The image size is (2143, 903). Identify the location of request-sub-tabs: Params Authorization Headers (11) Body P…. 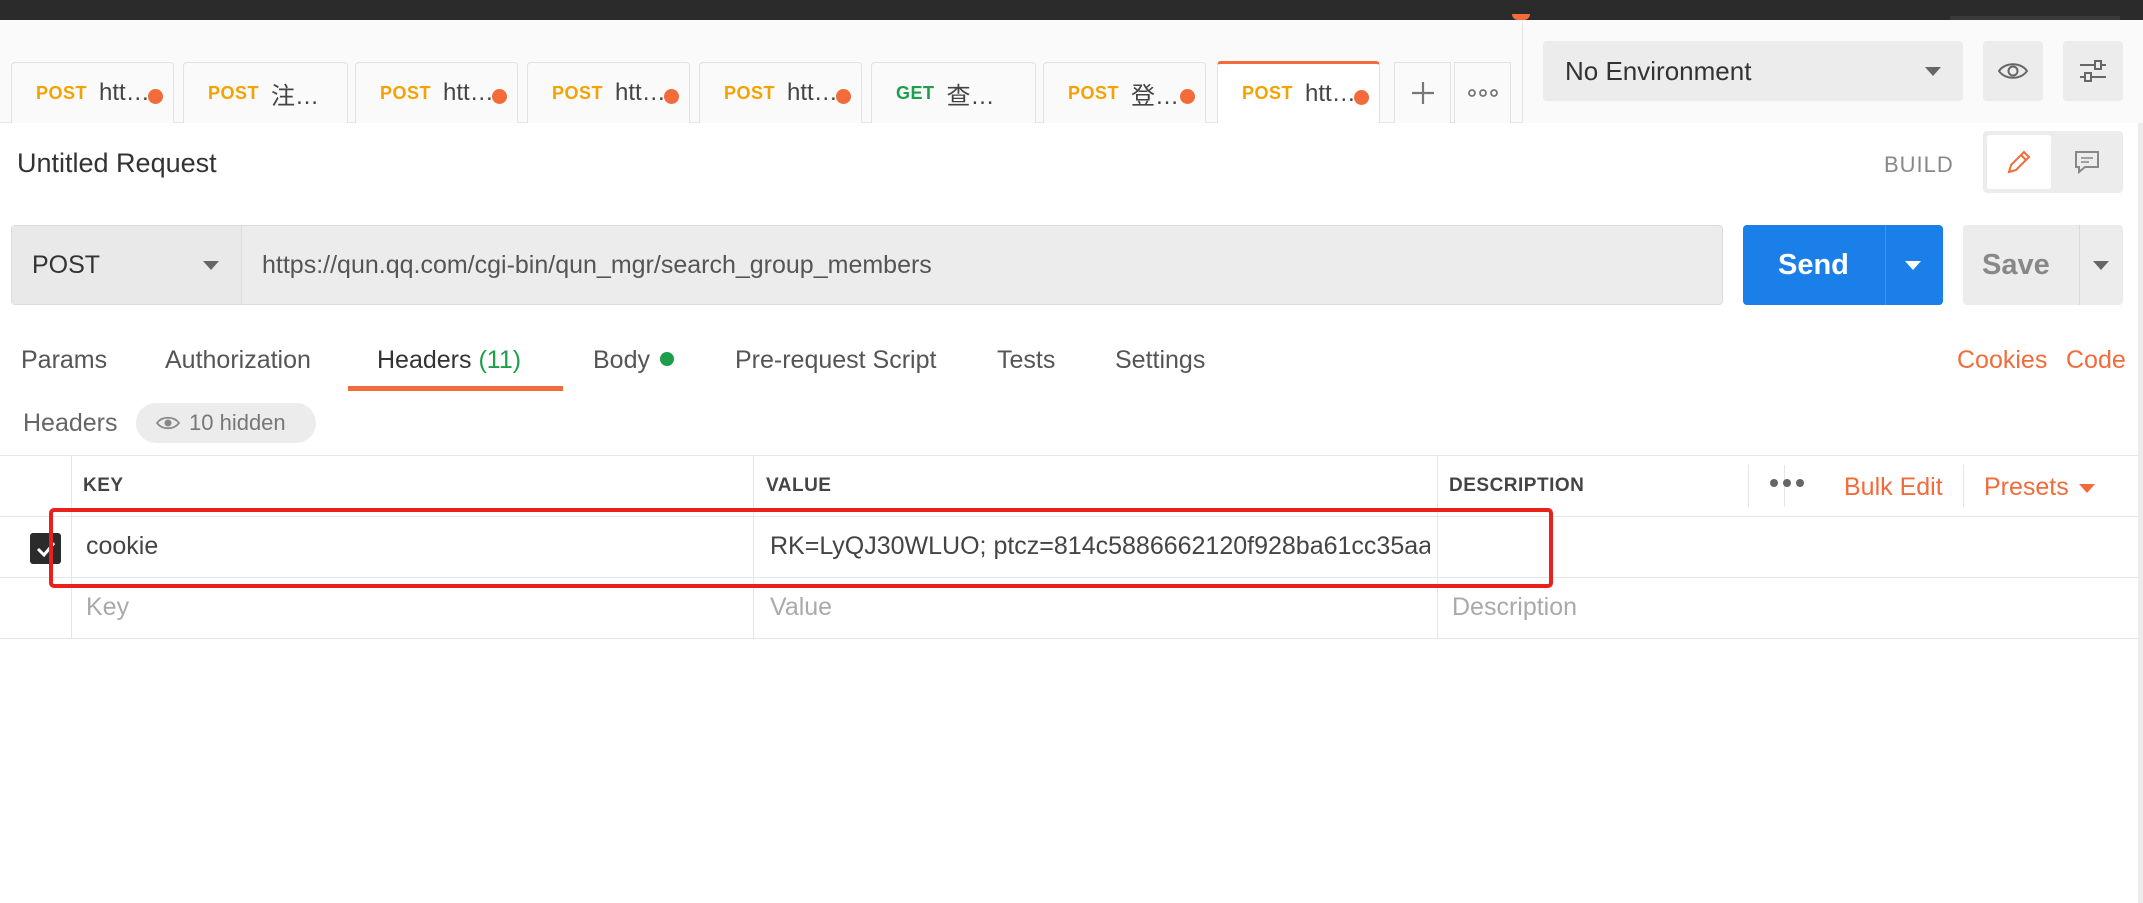
(1071, 365).